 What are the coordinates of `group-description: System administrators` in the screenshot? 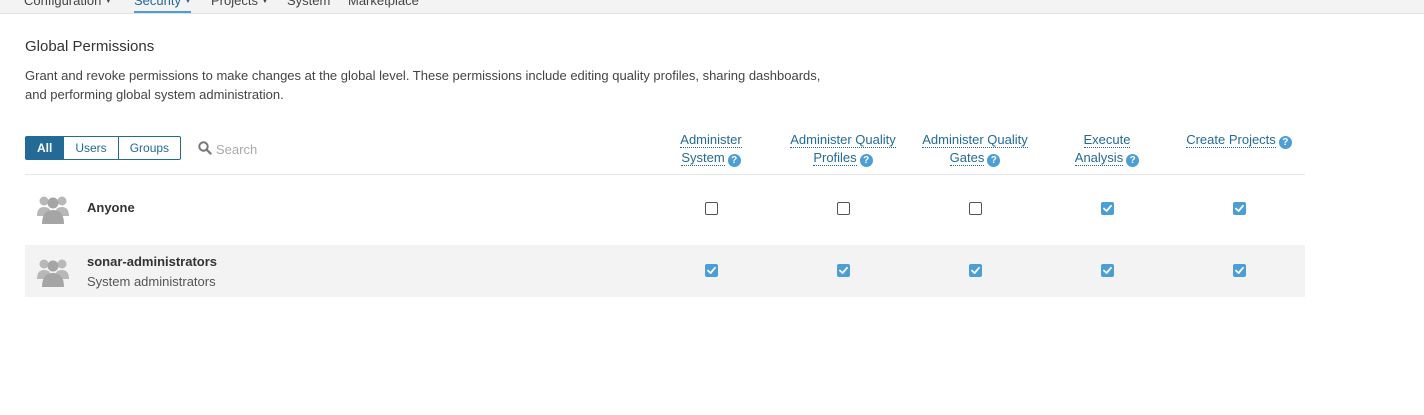 It's located at (151, 281).